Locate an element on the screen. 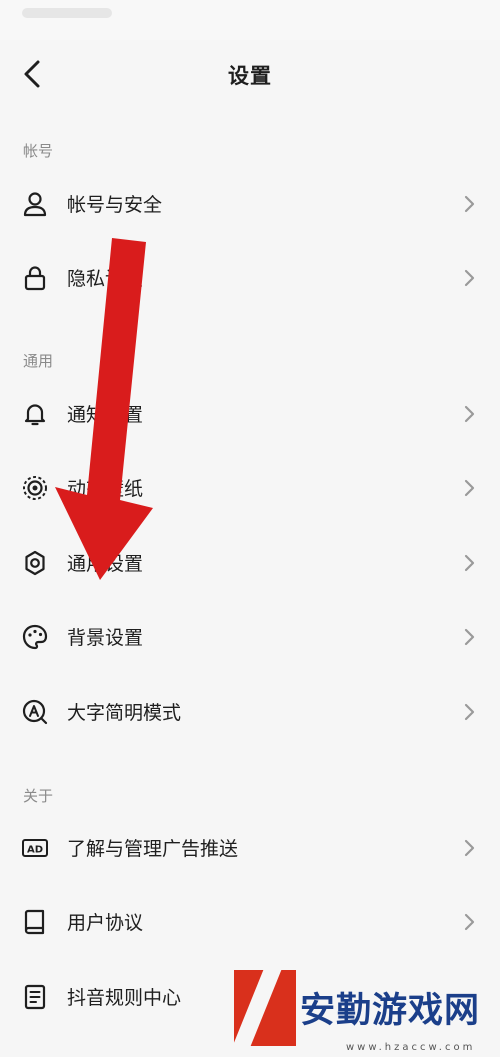 This screenshot has height=1057, width=500. watermark-url: www.hzaccw.com is located at coordinates (411, 1047).